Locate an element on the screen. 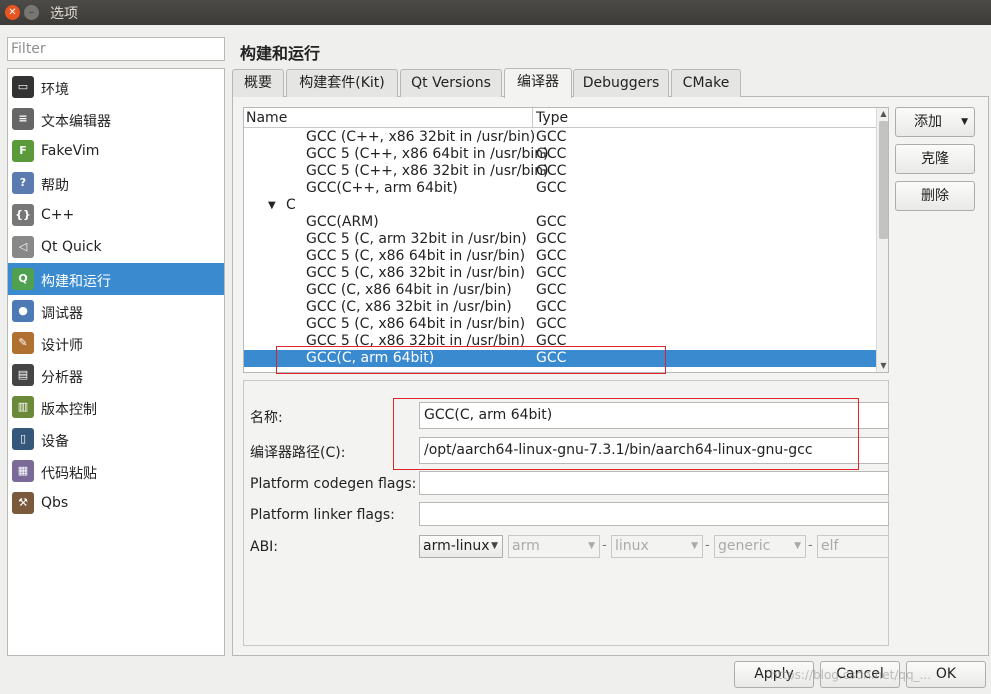 Image resolution: width=991 pixels, height=694 pixels. help-icon: ? is located at coordinates (23, 183).